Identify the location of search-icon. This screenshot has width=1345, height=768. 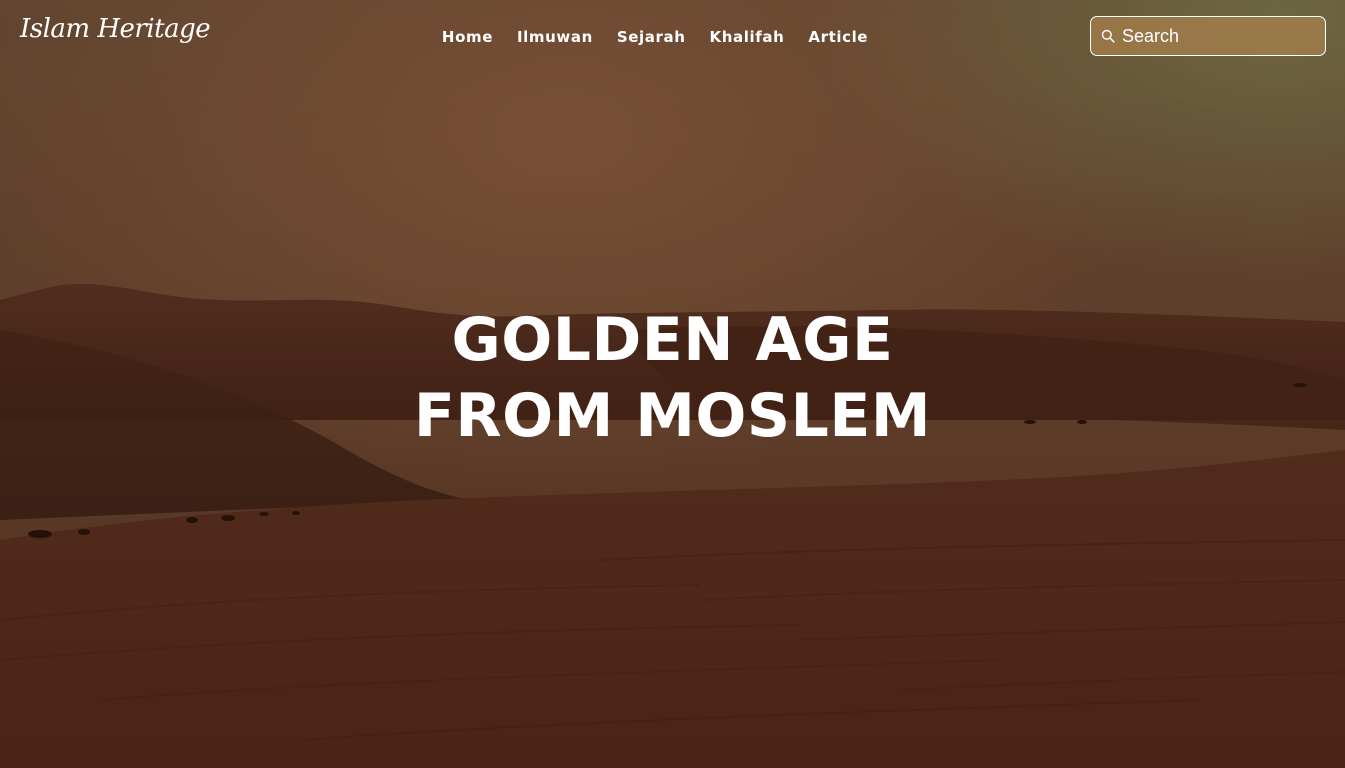
(1108, 36).